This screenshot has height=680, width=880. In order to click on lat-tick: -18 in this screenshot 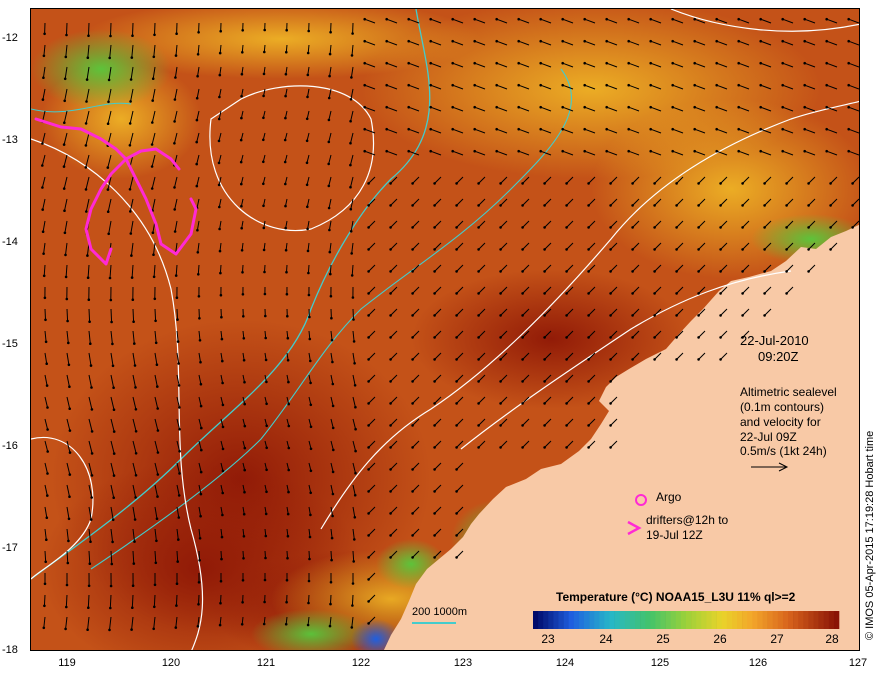, I will do `click(10, 650)`.